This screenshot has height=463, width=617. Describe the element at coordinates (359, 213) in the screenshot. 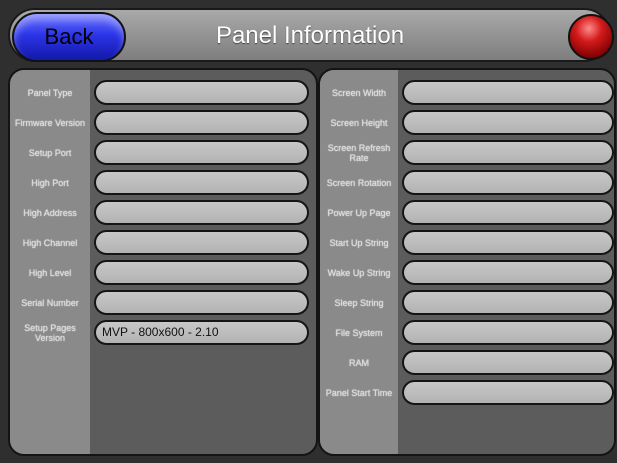

I see `label-power-up-page: Power Up Page` at that location.